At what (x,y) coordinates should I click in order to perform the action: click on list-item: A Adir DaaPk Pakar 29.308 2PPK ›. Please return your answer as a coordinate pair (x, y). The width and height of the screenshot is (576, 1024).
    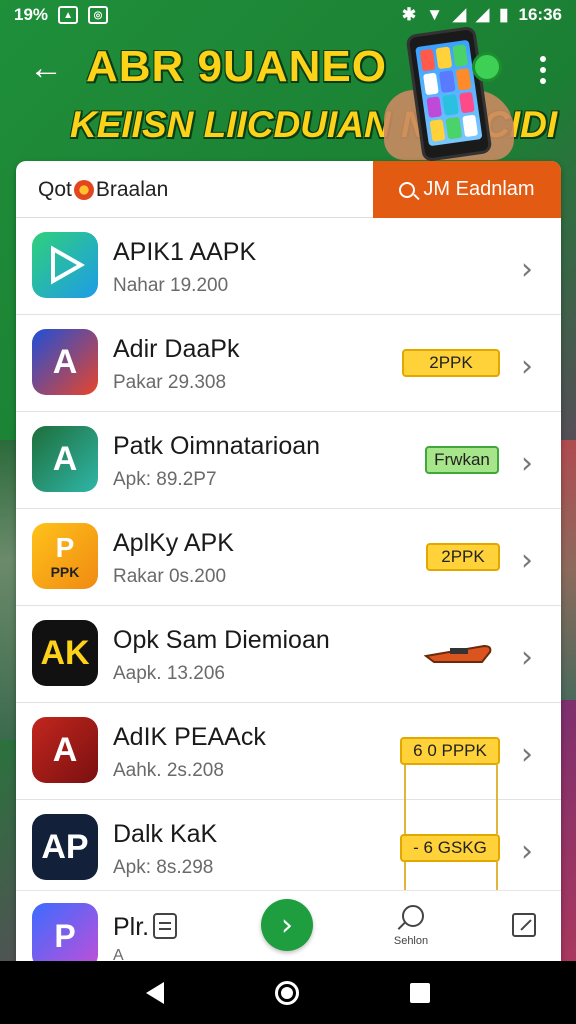
    Looking at the image, I should click on (288, 363).